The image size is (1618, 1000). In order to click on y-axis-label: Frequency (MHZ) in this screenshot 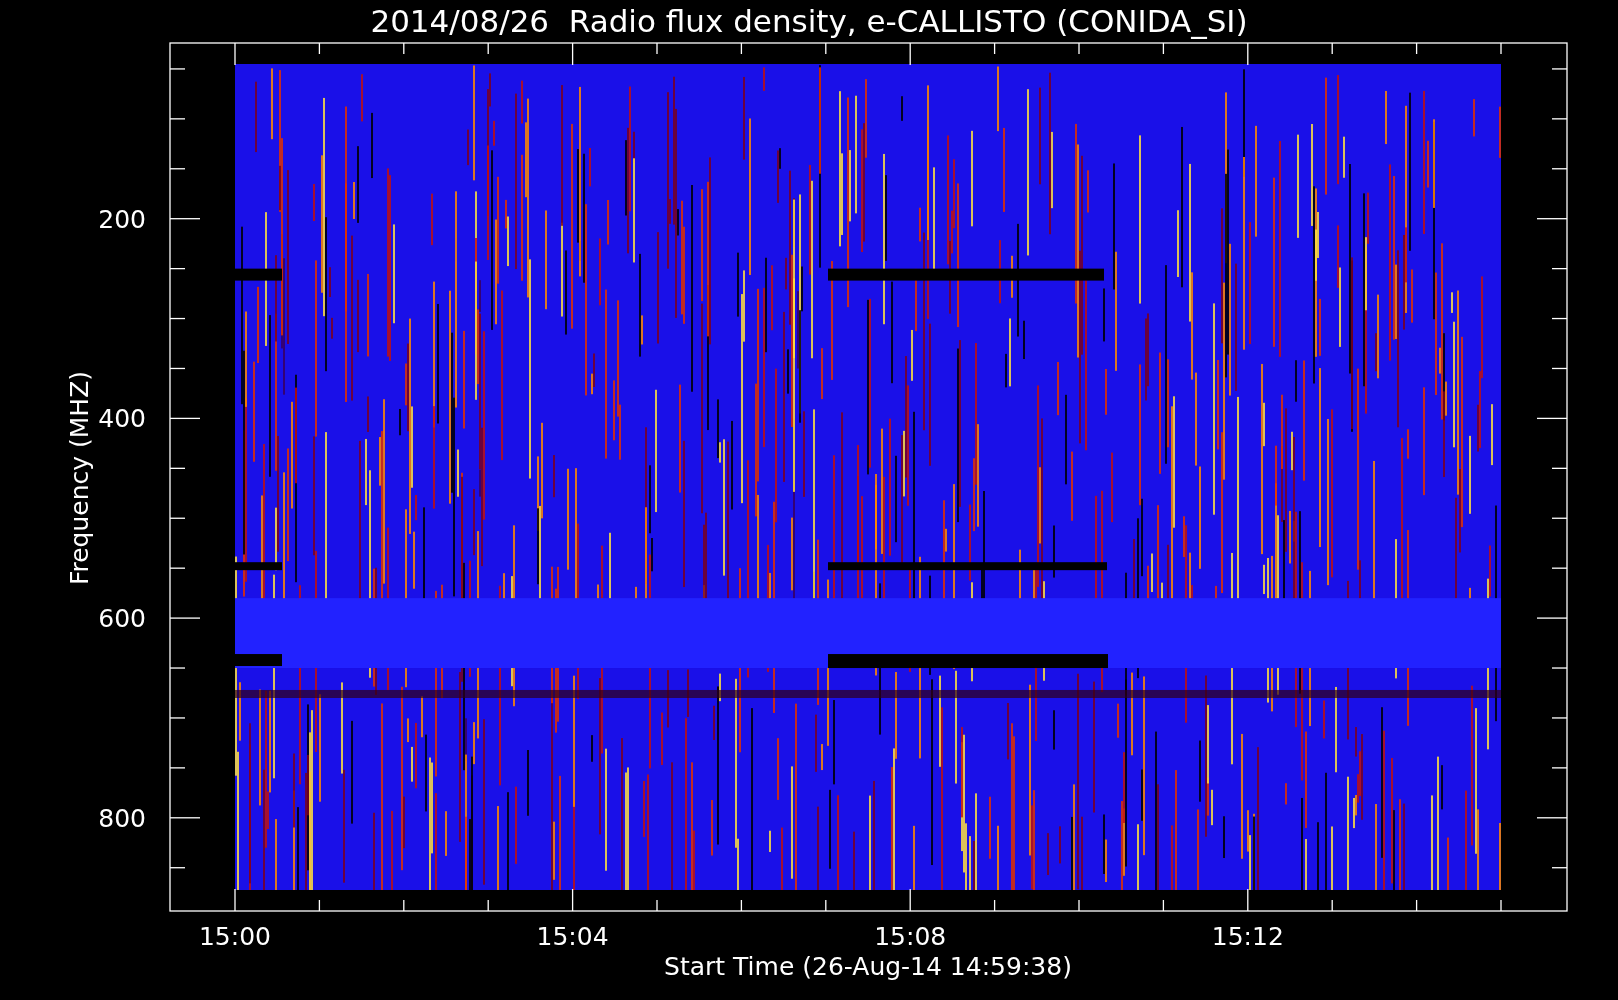, I will do `click(79, 478)`.